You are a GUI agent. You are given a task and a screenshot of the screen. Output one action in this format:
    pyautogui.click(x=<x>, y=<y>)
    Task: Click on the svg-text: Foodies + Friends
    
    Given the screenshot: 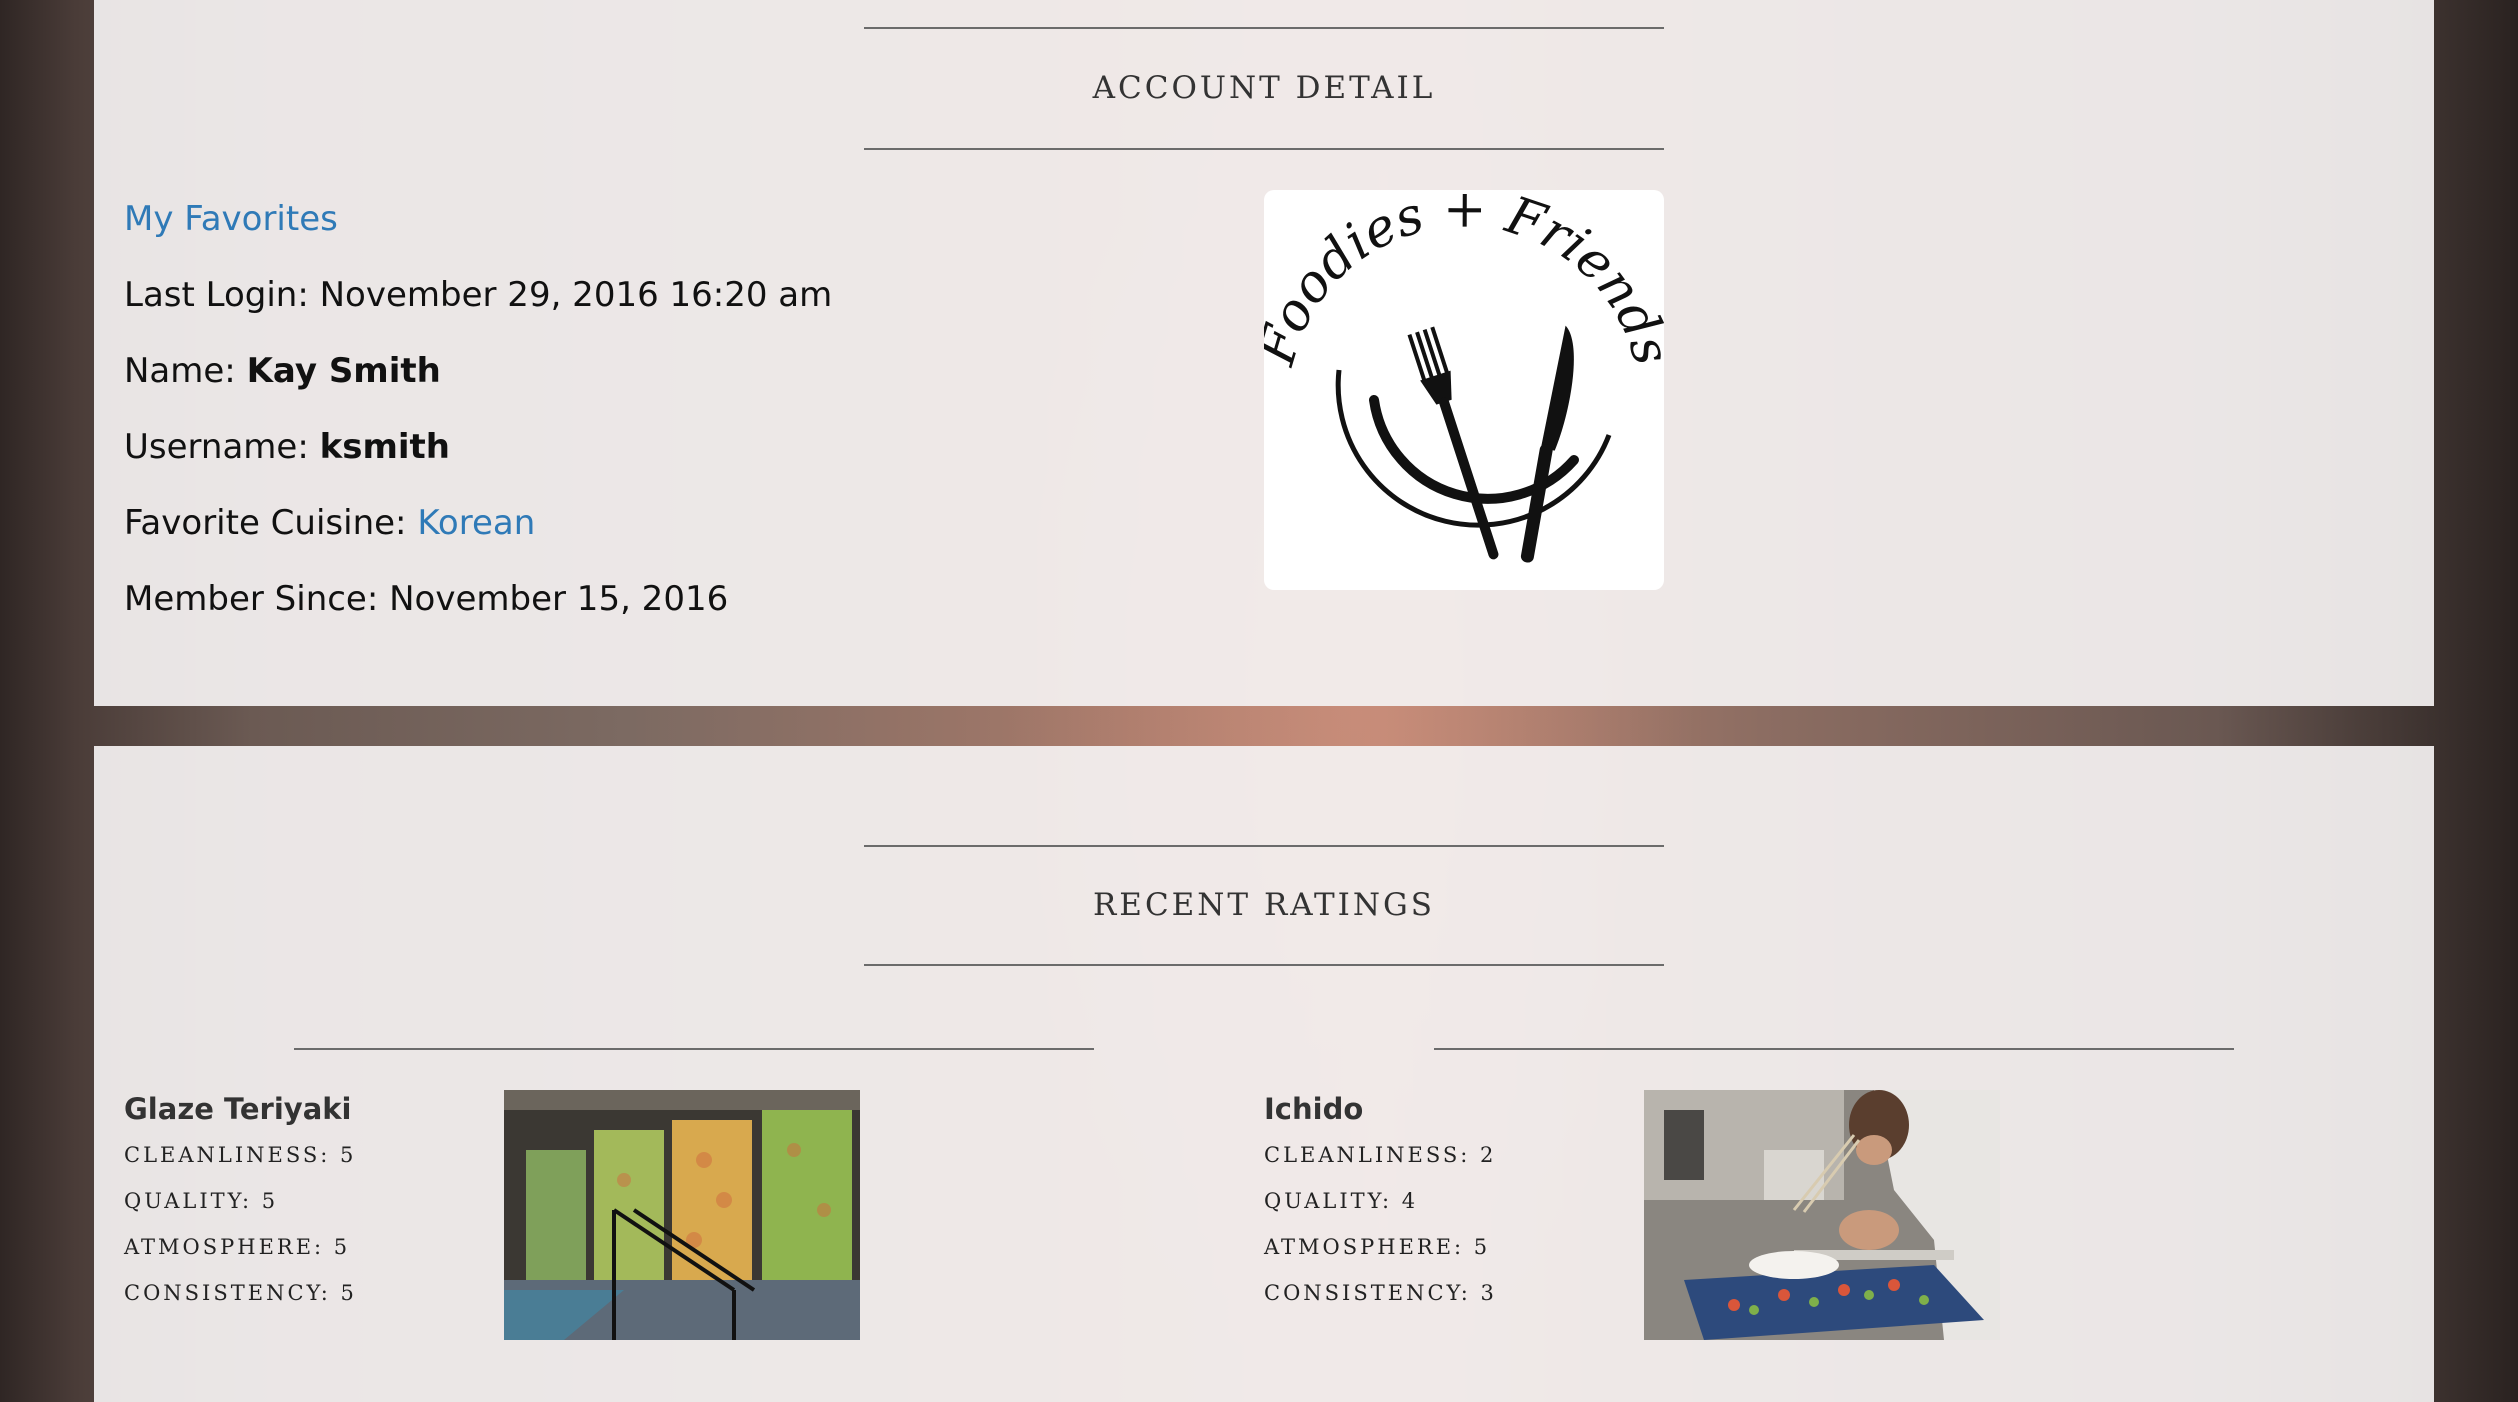 What is the action you would take?
    pyautogui.click(x=1464, y=281)
    